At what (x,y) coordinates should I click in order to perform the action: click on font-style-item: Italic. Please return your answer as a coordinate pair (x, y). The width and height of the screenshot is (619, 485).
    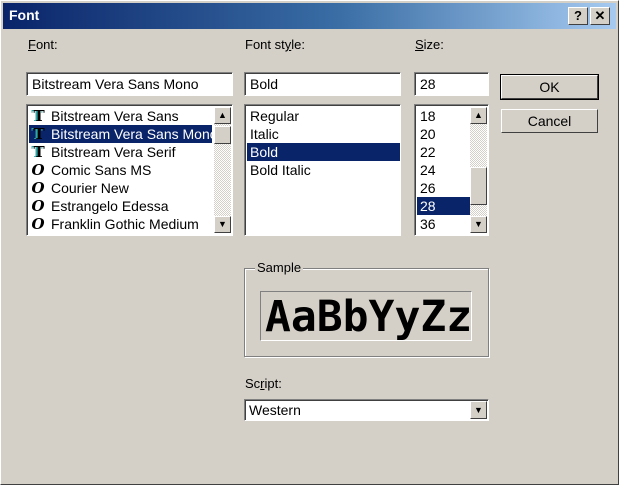
    Looking at the image, I should click on (323, 134).